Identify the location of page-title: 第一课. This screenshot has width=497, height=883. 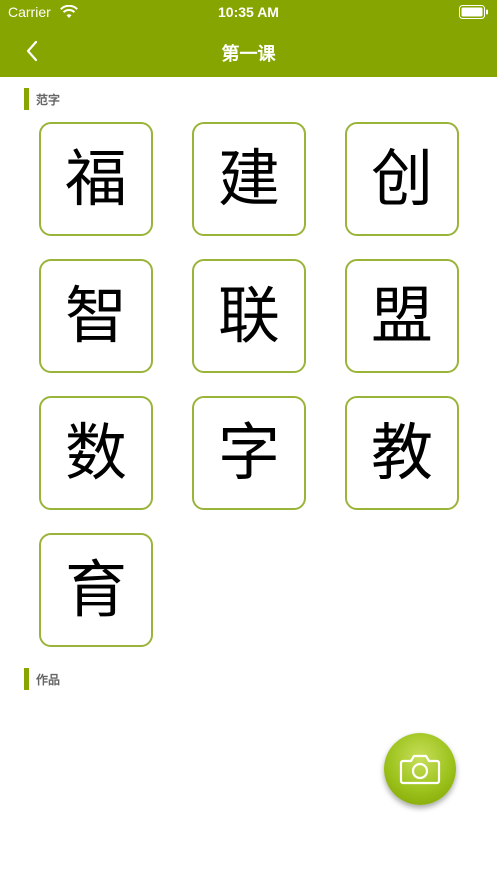
(248, 54).